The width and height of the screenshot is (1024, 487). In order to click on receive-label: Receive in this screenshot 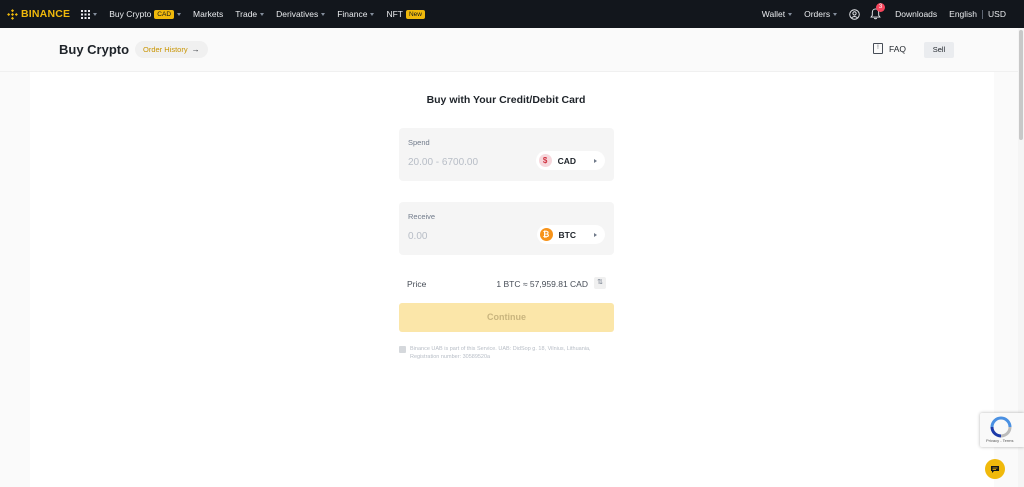, I will do `click(422, 216)`.